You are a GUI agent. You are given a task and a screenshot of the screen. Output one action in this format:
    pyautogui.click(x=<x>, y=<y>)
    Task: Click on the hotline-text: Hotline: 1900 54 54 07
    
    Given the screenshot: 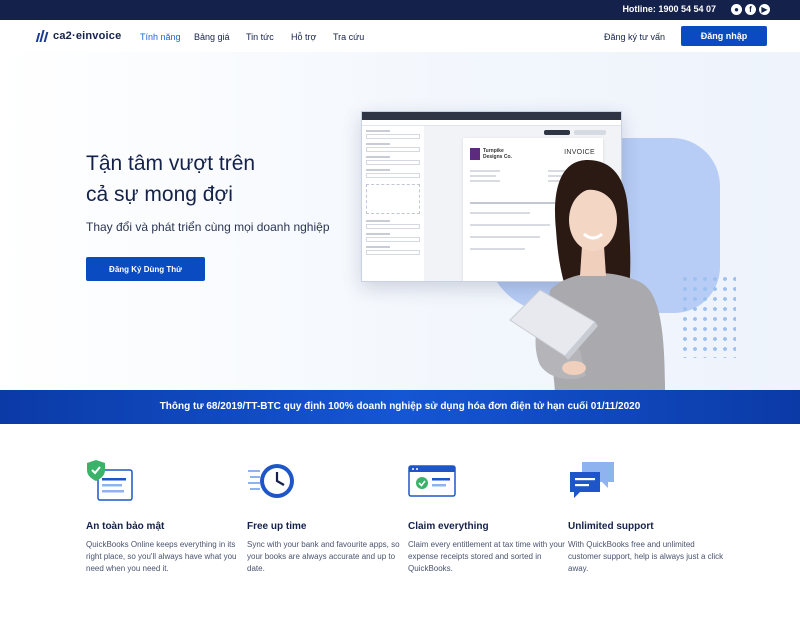 What is the action you would take?
    pyautogui.click(x=669, y=9)
    